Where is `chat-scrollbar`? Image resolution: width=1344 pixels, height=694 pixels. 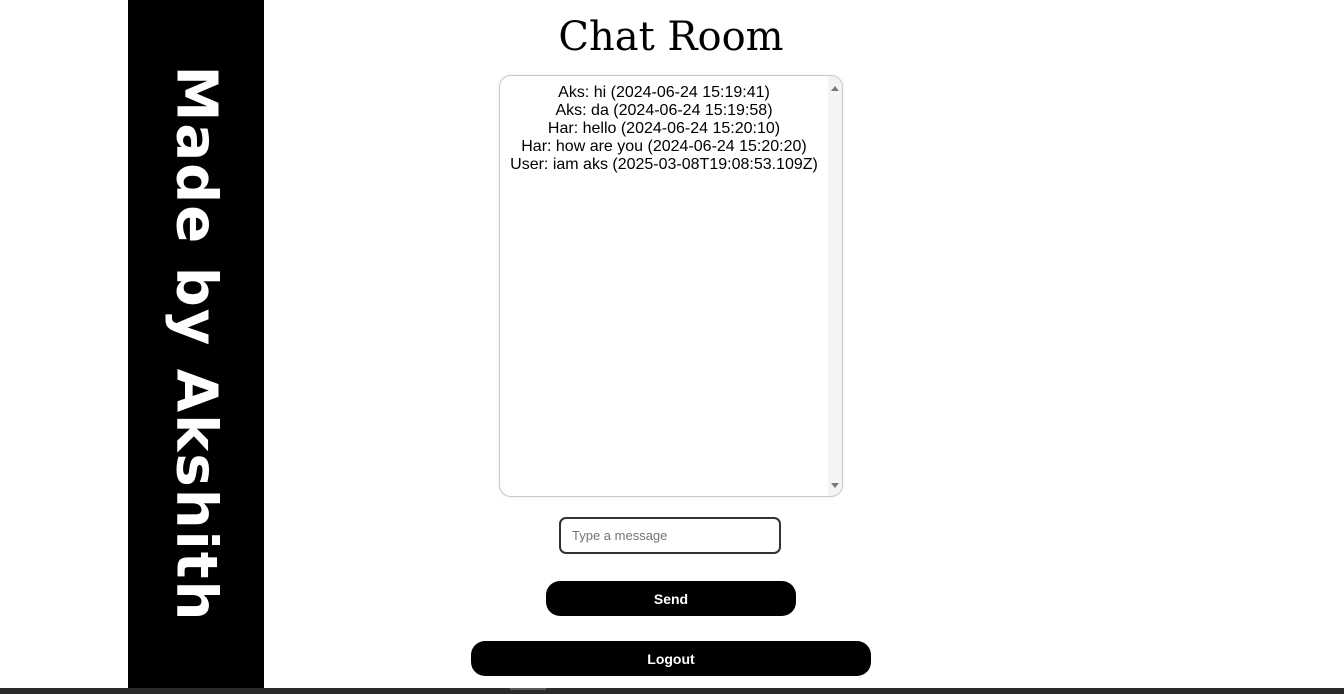
chat-scrollbar is located at coordinates (835, 286).